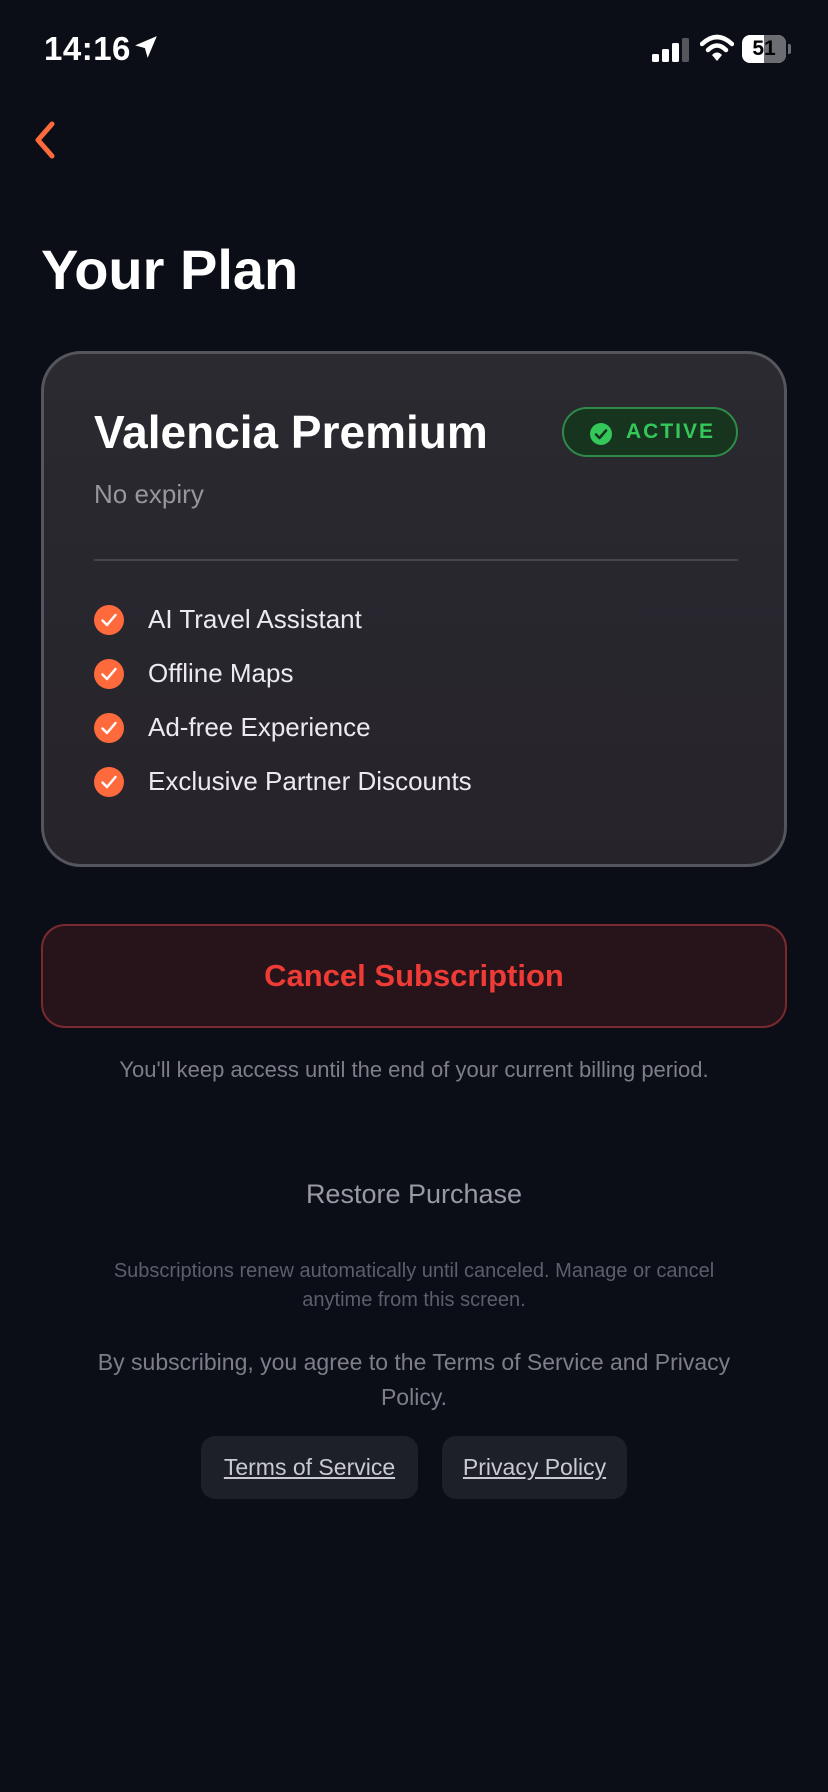 This screenshot has height=1792, width=828. I want to click on status-badge: ACTIVE, so click(650, 432).